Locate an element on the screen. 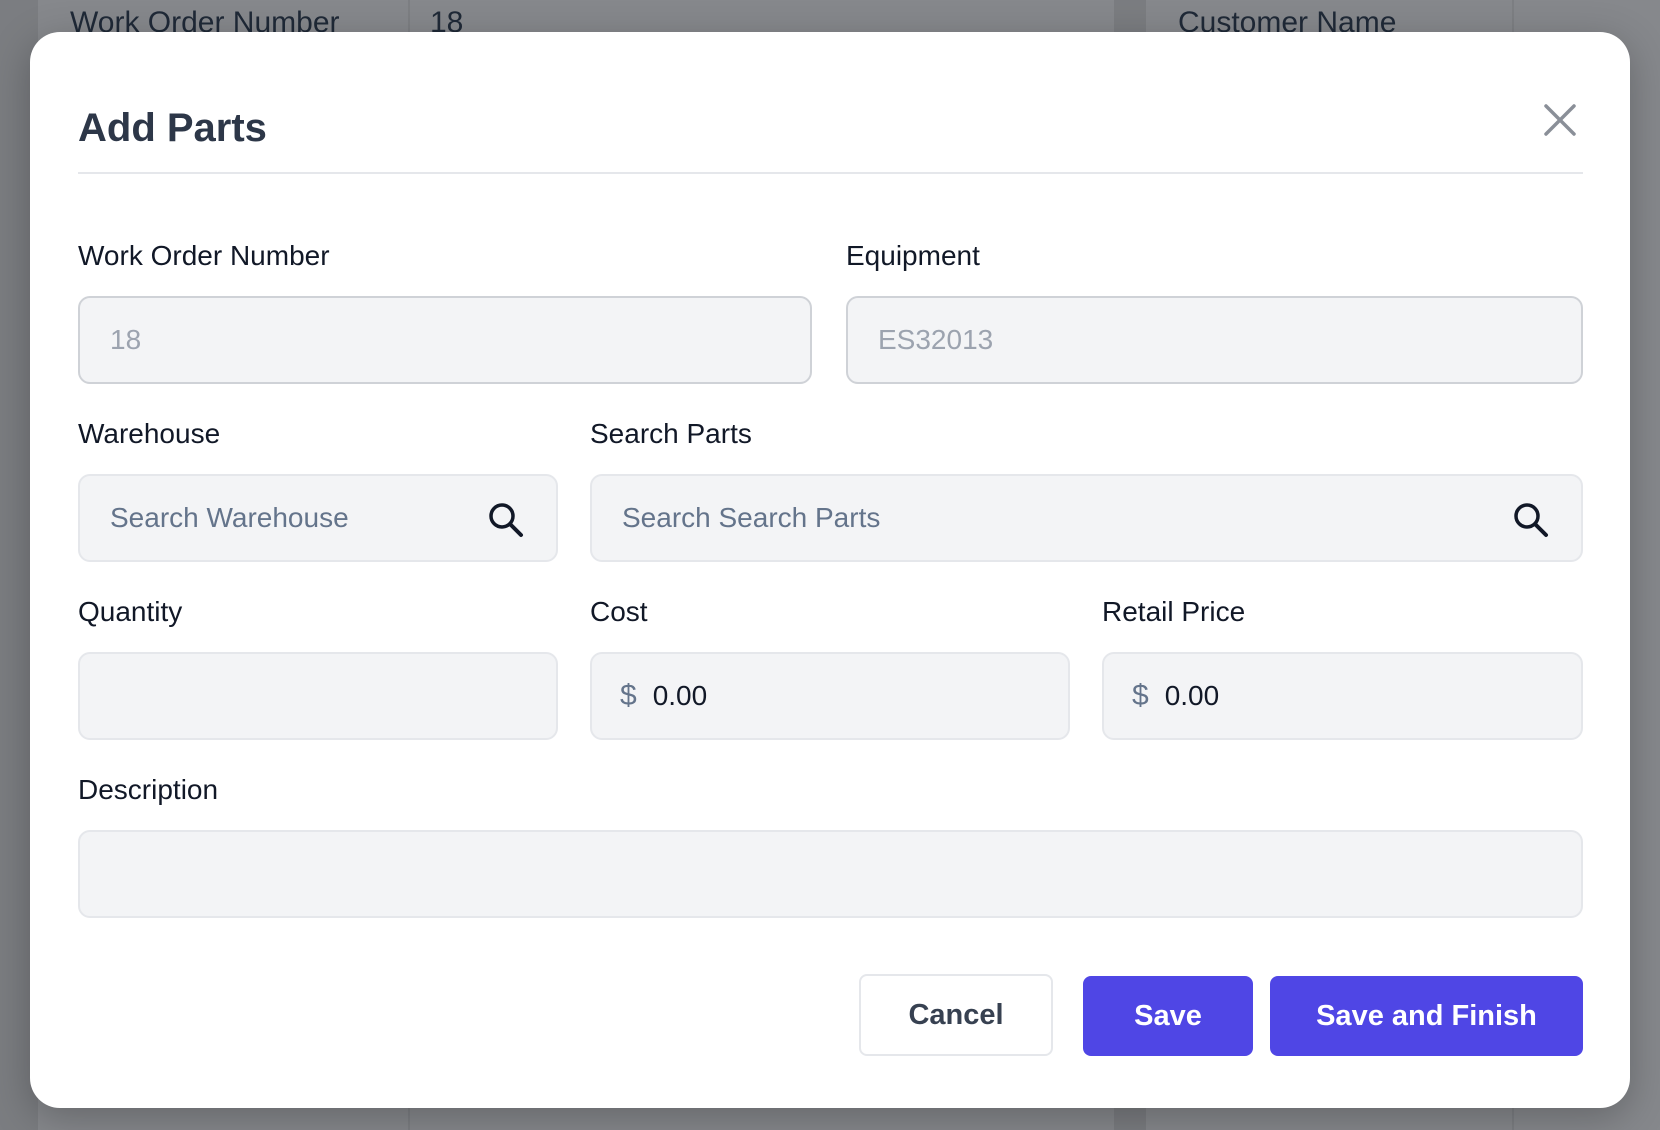  equipment-field is located at coordinates (1214, 340).